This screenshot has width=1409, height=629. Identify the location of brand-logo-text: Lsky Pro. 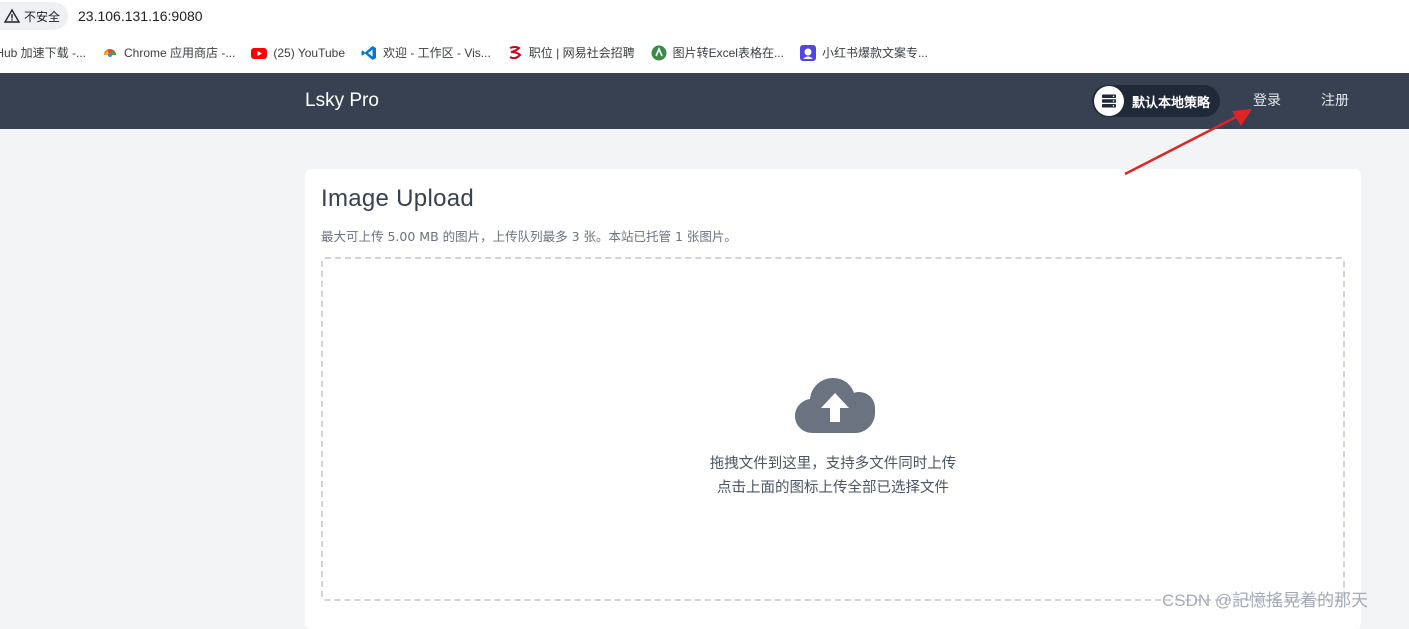
(342, 101).